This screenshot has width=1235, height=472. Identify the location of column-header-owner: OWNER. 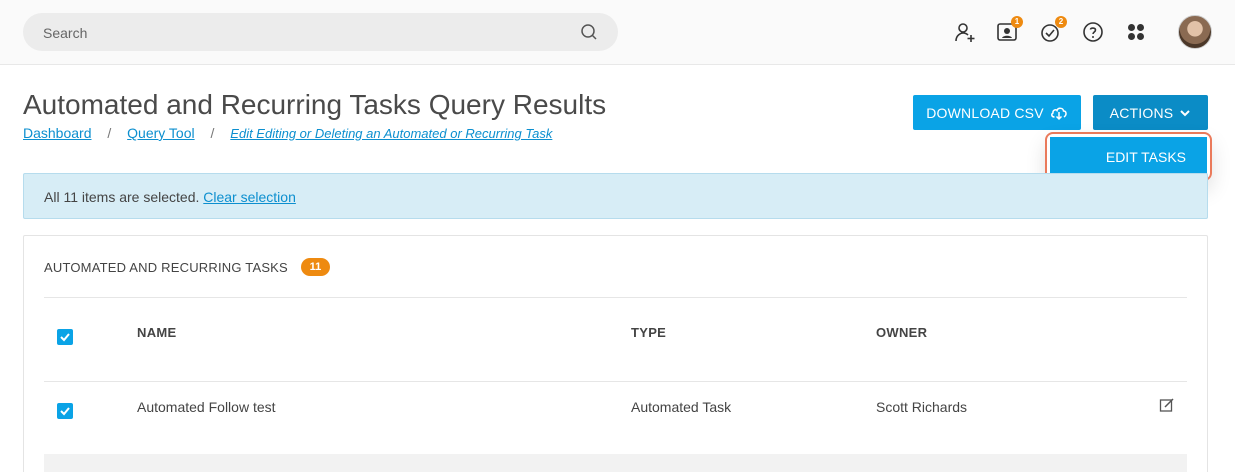
(901, 332).